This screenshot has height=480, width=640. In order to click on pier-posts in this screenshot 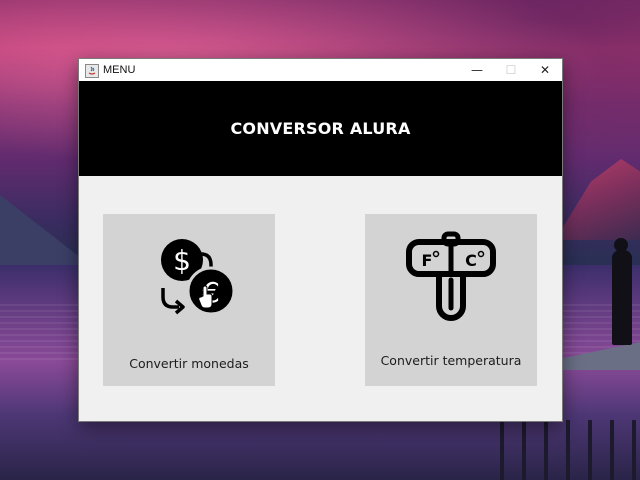, I will do `click(570, 450)`.